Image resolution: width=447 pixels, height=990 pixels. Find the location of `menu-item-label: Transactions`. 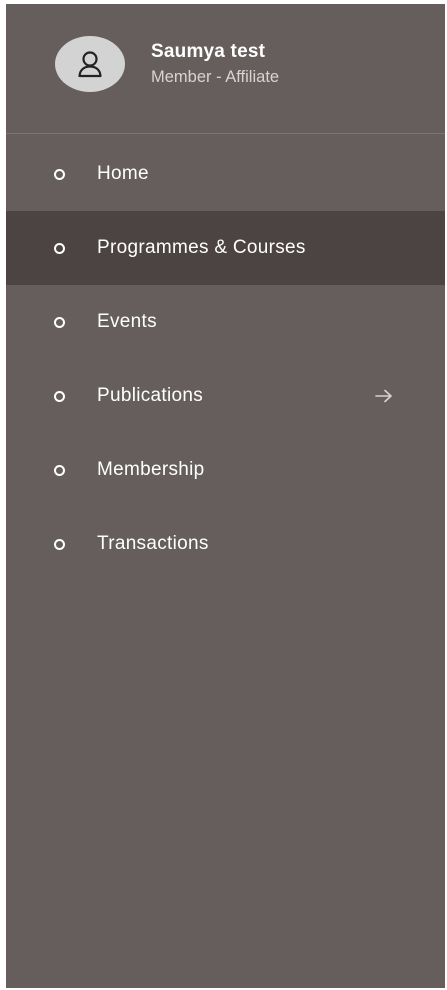

menu-item-label: Transactions is located at coordinates (153, 543).